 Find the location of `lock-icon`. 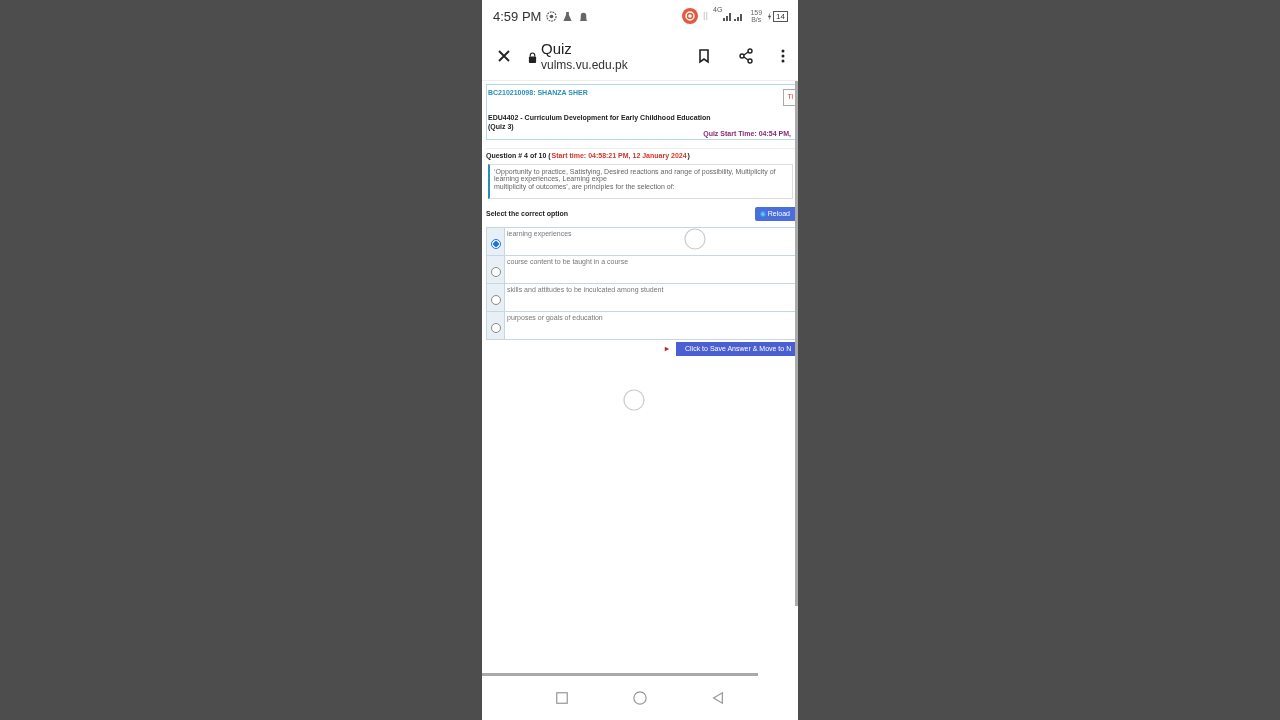

lock-icon is located at coordinates (532, 57).